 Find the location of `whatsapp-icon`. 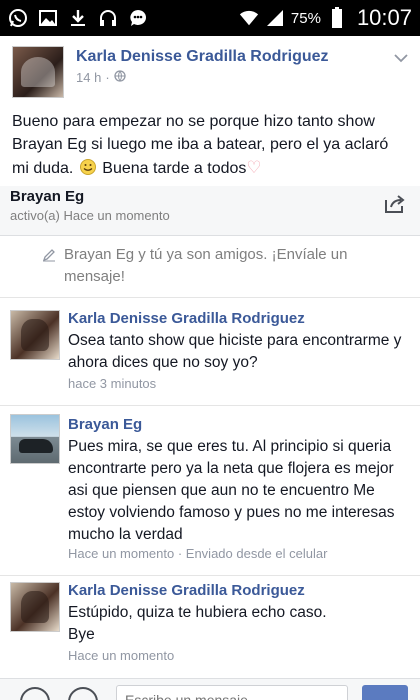

whatsapp-icon is located at coordinates (18, 18).